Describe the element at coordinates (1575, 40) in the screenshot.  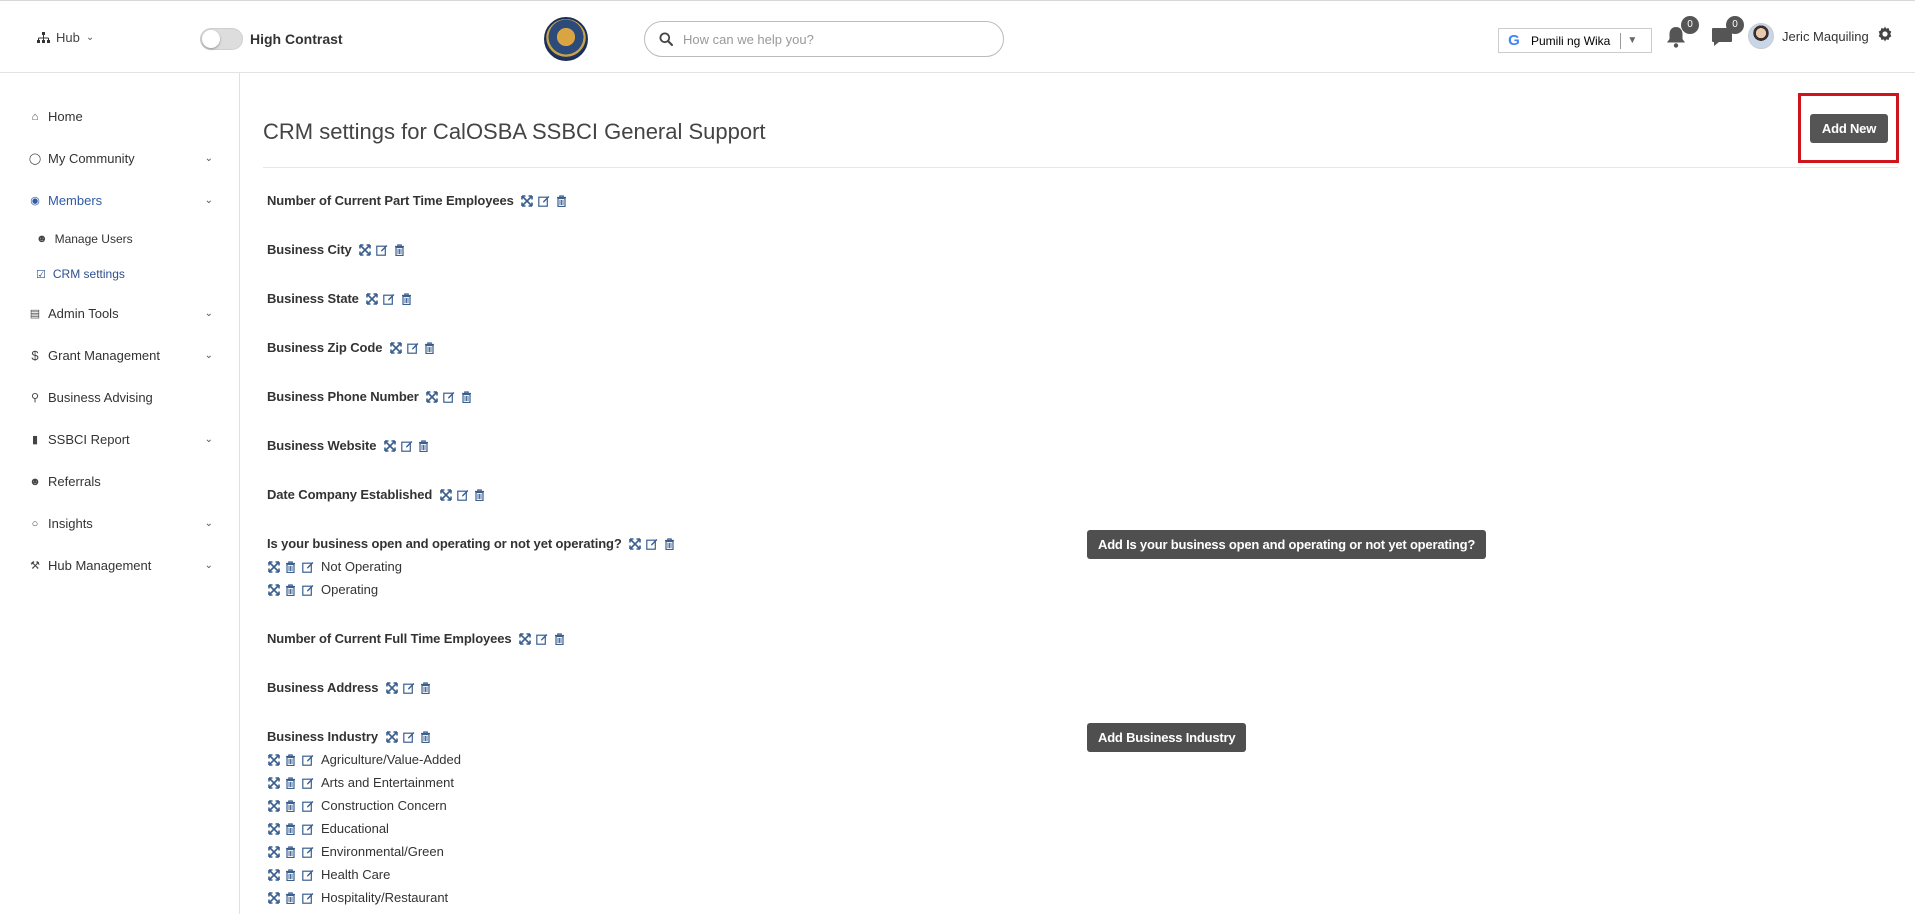
I see `language-selector: G Pumili ng Wika ▼` at that location.